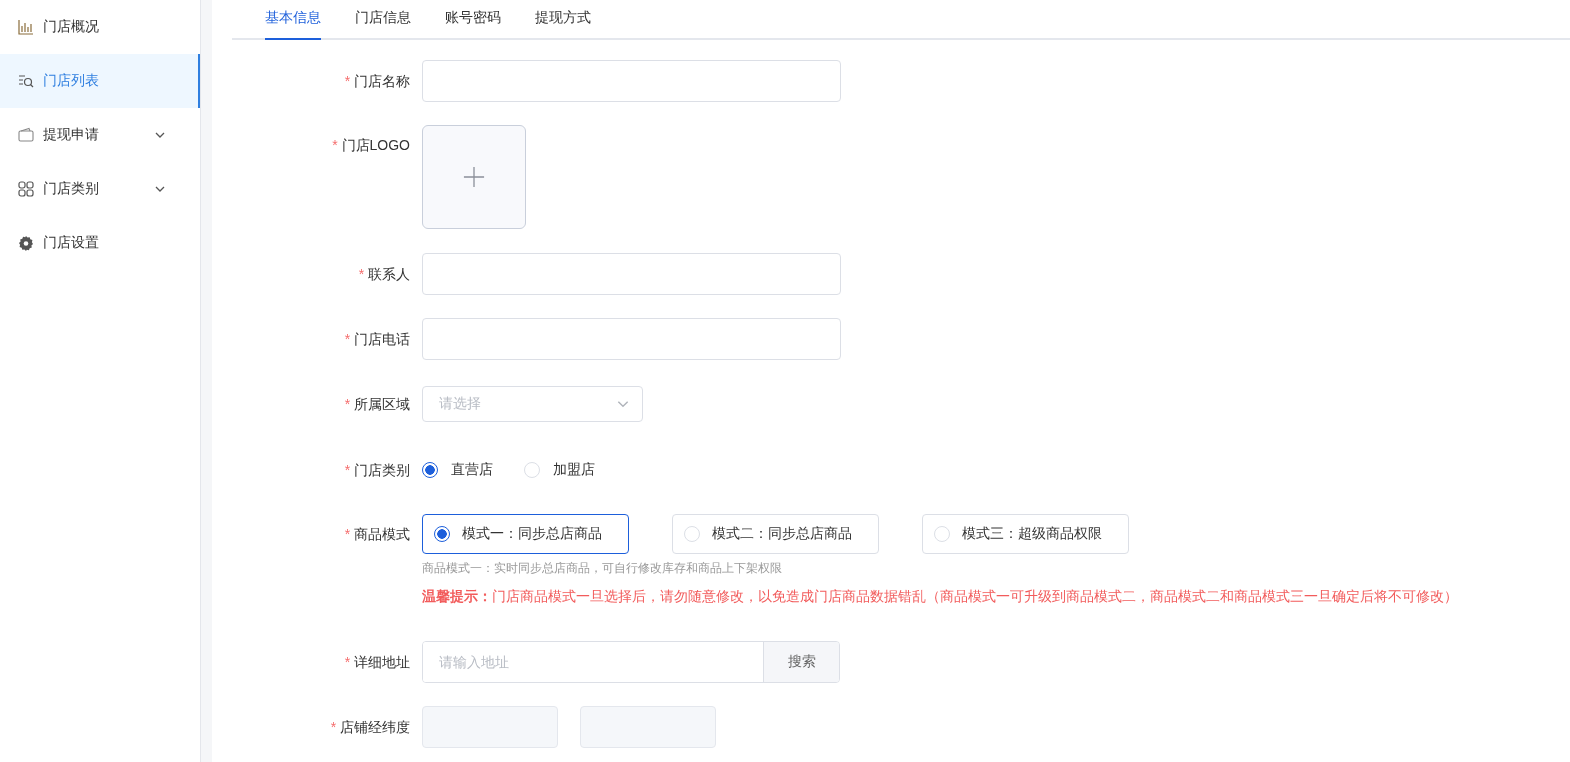 This screenshot has width=1570, height=762. I want to click on list-search-icon, so click(26, 81).